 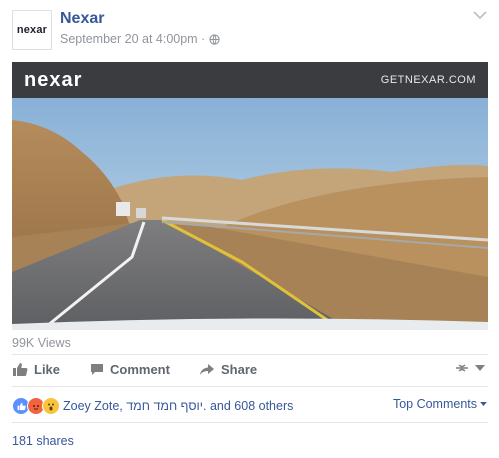 What do you see at coordinates (41, 343) in the screenshot?
I see `video-view-count: 99K Views` at bounding box center [41, 343].